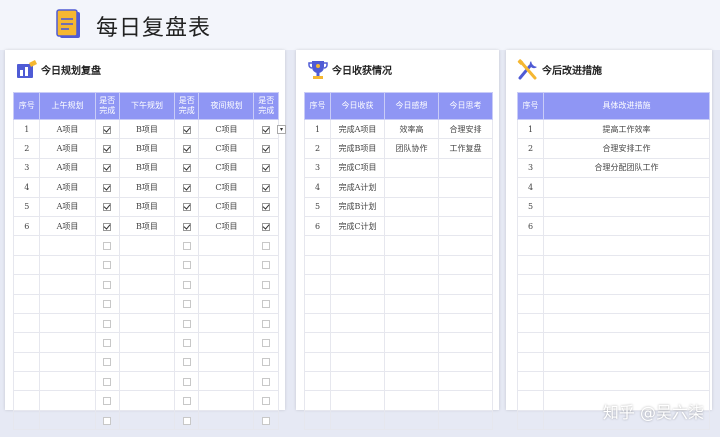 This screenshot has width=720, height=437. What do you see at coordinates (465, 129) in the screenshot?
I see `thought-cell: 合理安排` at bounding box center [465, 129].